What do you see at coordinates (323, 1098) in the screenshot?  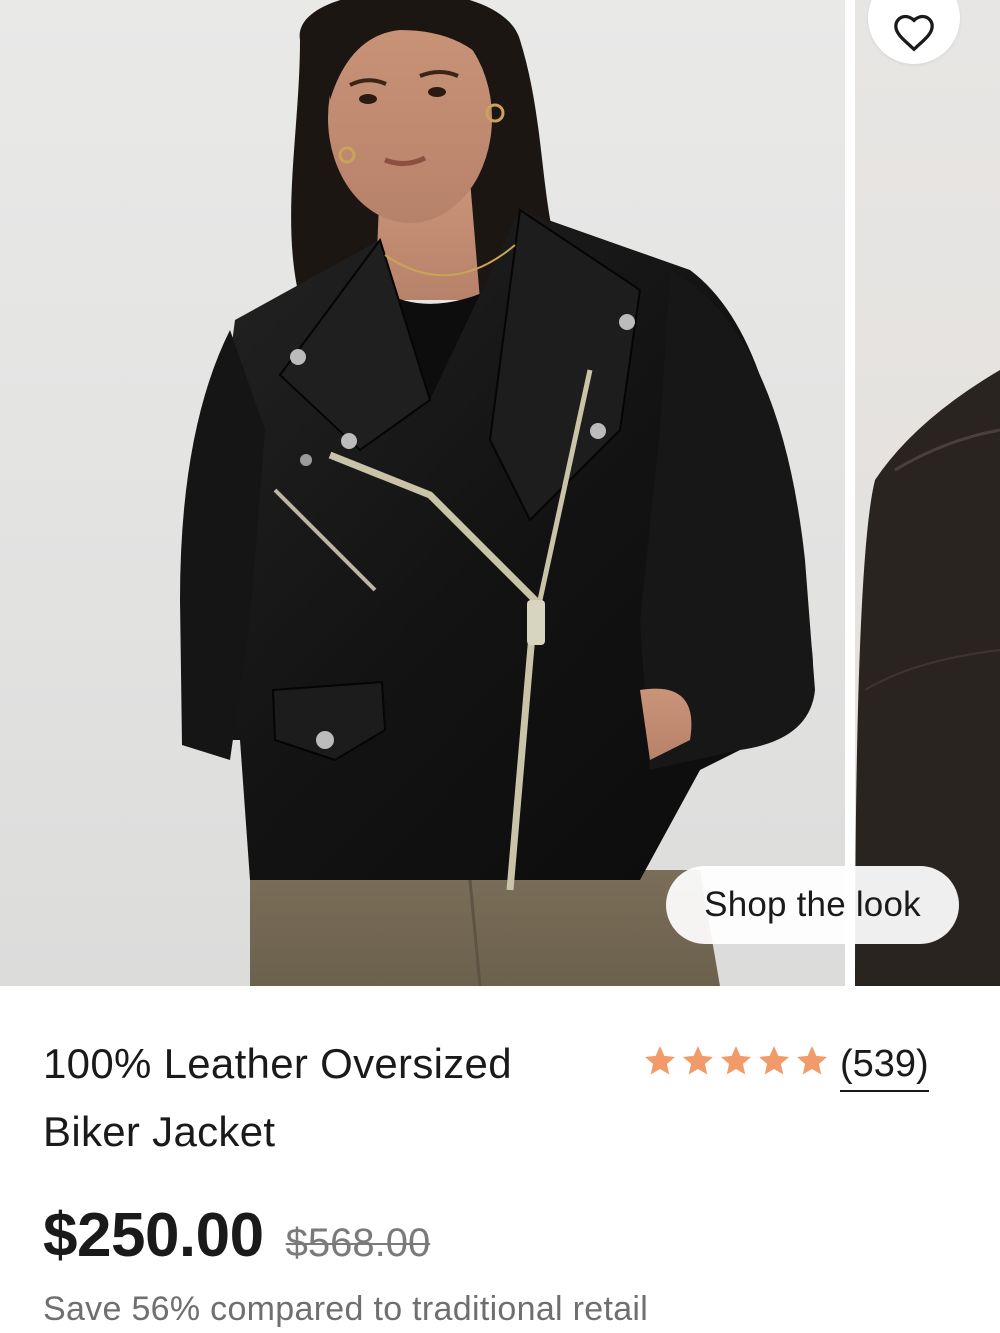 I see `product-title: 100% Leather Oversized Biker Jacket` at bounding box center [323, 1098].